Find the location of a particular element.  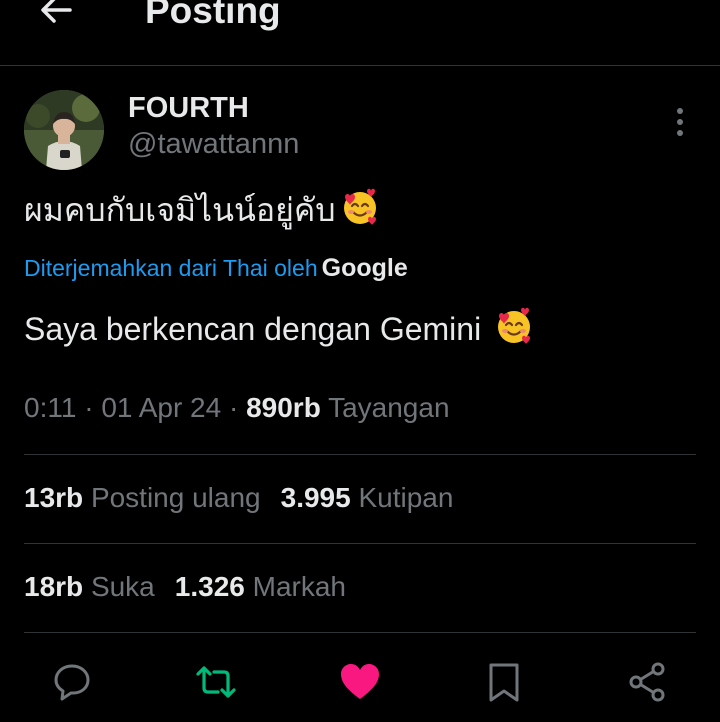

author-name: FOURTH is located at coordinates (188, 108).